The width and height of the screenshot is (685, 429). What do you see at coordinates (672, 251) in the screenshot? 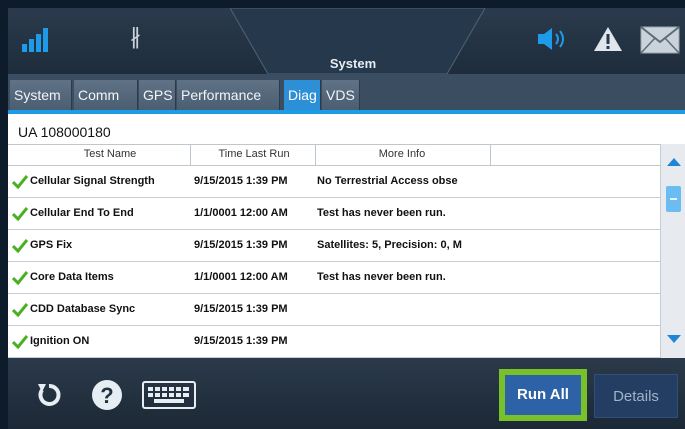
I see `table-scrollbar` at bounding box center [672, 251].